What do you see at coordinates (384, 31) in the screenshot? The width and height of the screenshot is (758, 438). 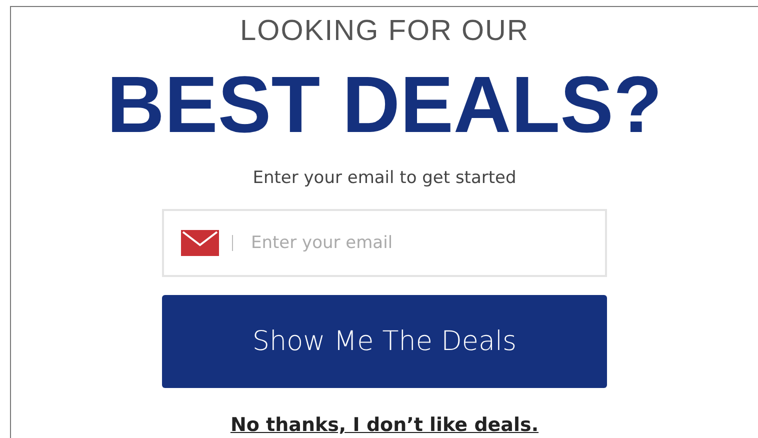 I see `kicker: LOOKING FOR OUR` at bounding box center [384, 31].